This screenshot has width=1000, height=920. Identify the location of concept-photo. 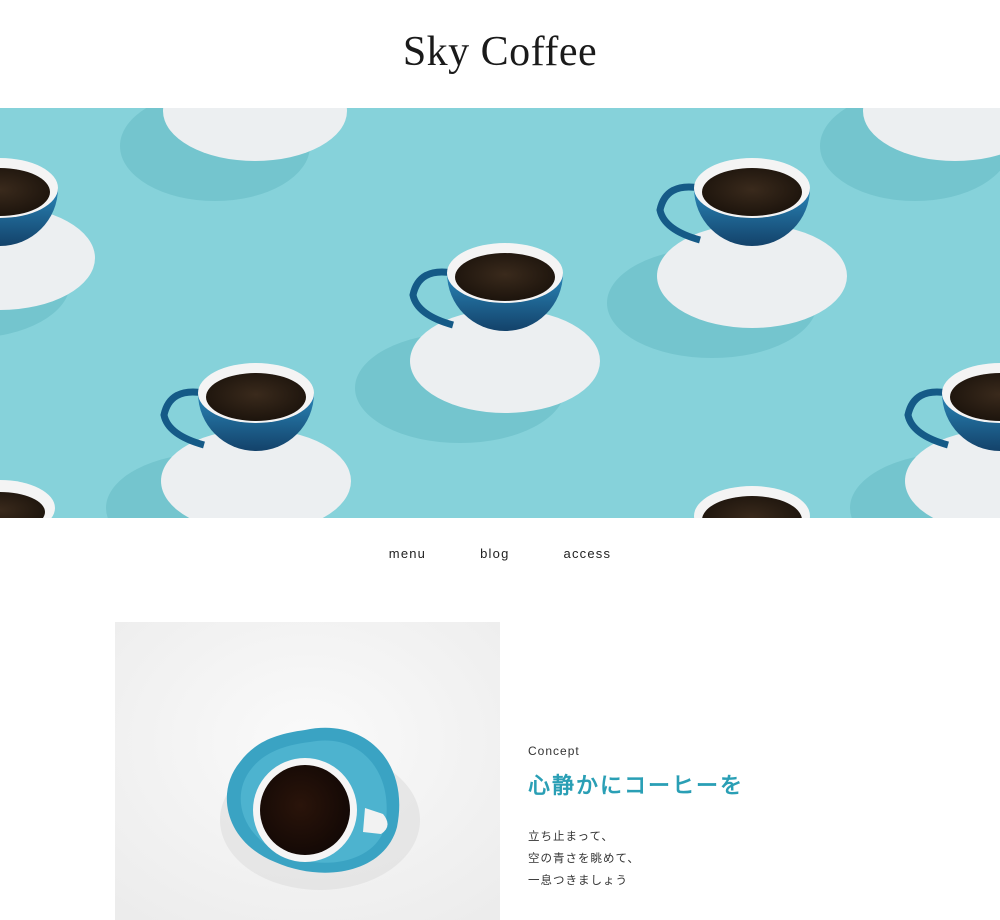
(307, 771).